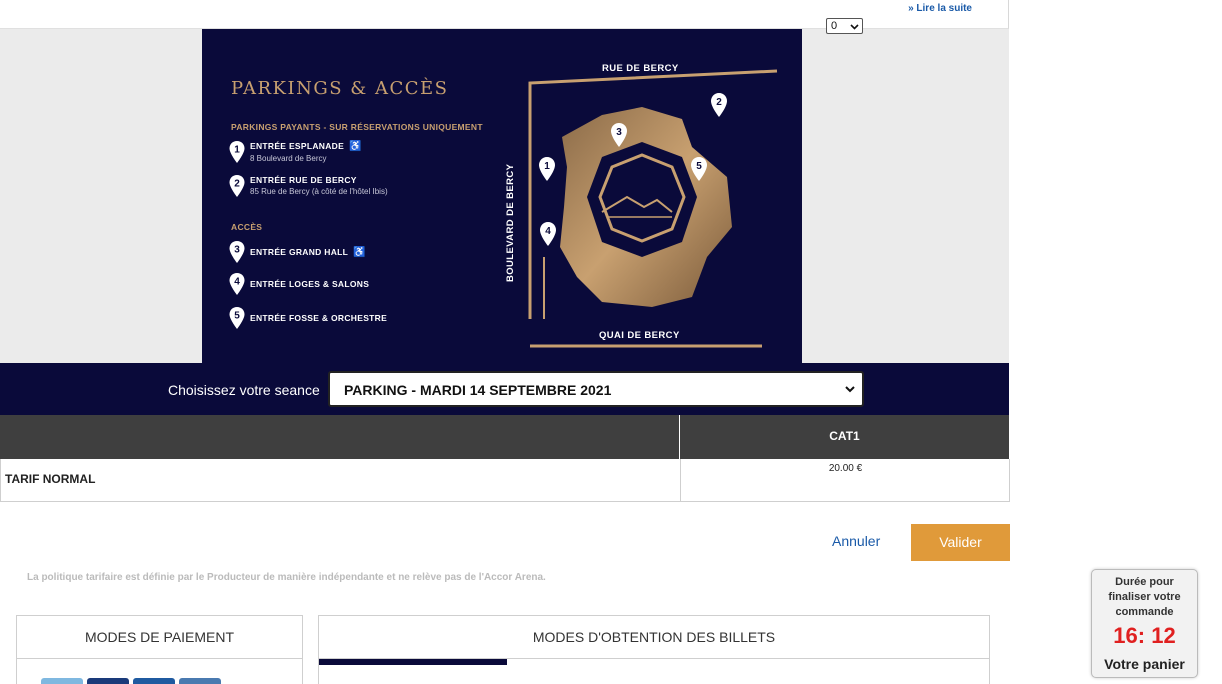  I want to click on price-value: 20.00 €, so click(845, 468).